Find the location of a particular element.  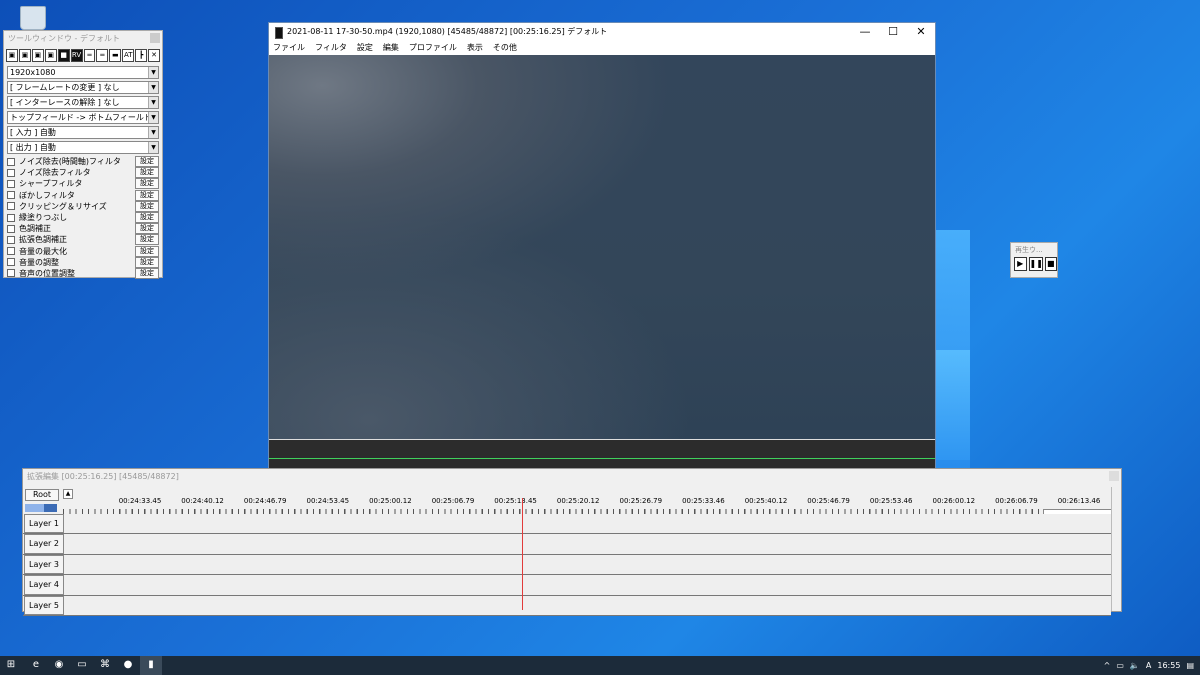

filter-label: 音声の位置調整 is located at coordinates (47, 273).